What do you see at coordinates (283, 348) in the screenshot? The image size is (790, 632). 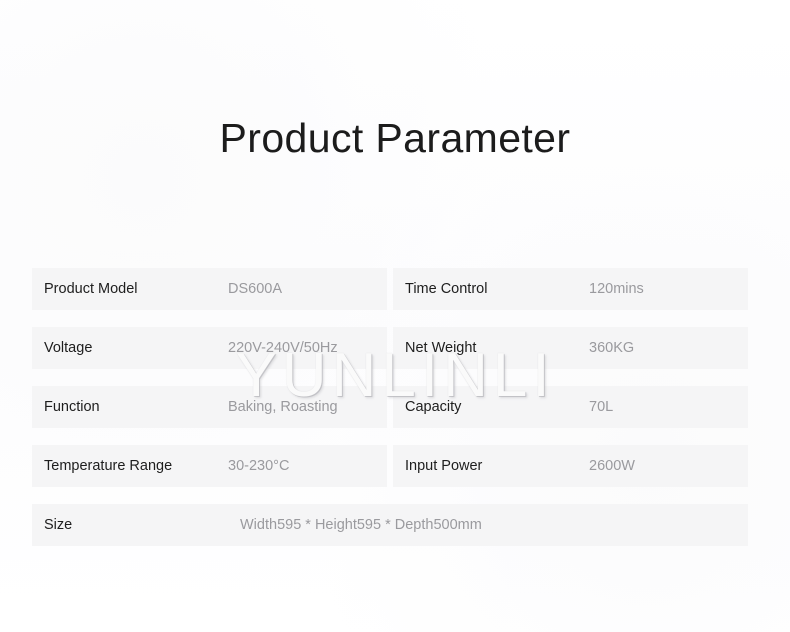 I see `parameter-value: 220V-240V/50Hz` at bounding box center [283, 348].